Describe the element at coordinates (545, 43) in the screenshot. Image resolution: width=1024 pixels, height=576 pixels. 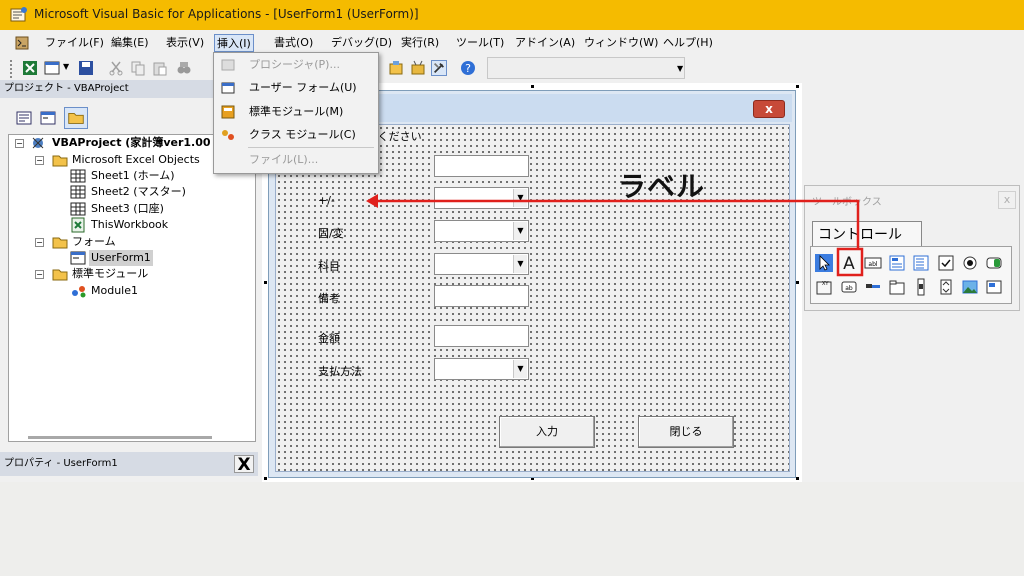
I see `menu-addins: アドイン(A)` at that location.